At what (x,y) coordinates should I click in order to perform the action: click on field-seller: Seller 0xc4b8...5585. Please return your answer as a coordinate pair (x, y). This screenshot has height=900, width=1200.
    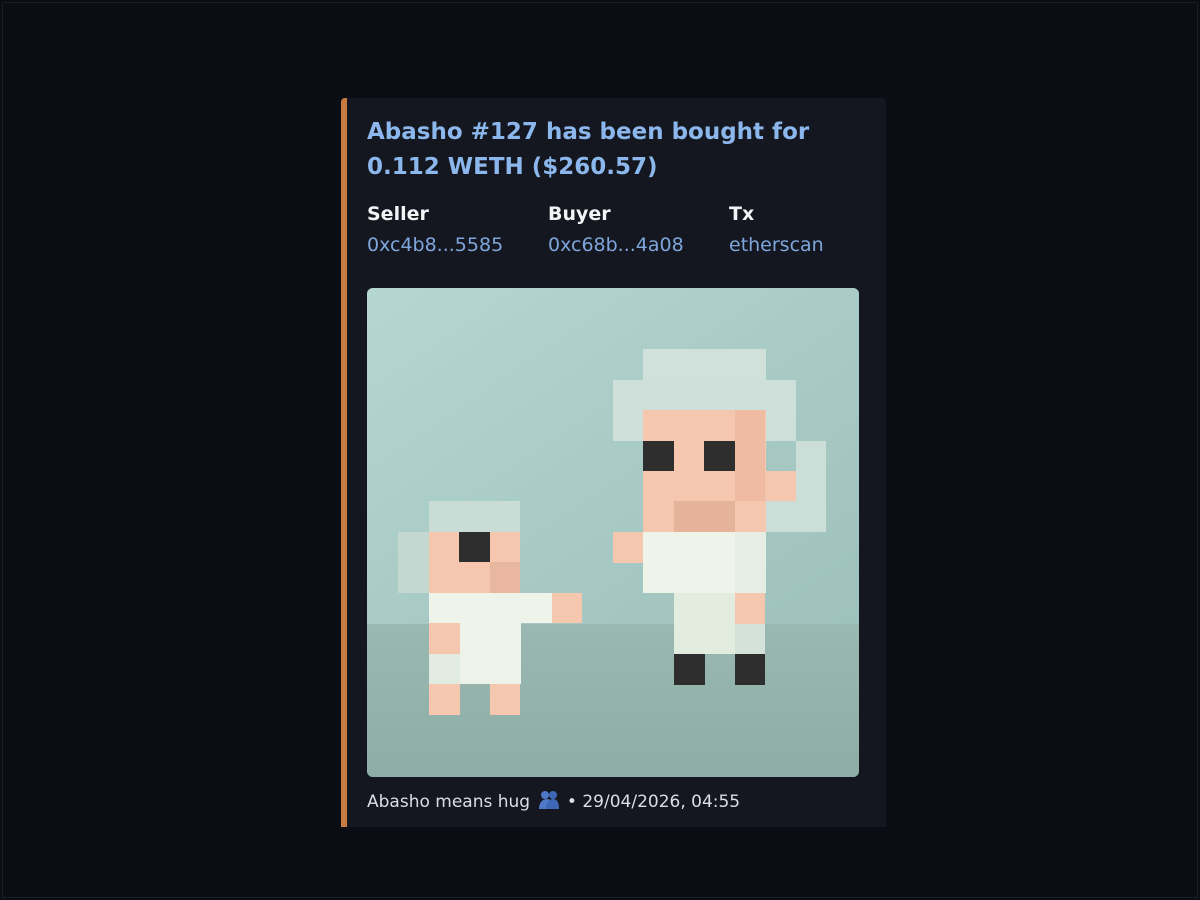
    Looking at the image, I should click on (457, 229).